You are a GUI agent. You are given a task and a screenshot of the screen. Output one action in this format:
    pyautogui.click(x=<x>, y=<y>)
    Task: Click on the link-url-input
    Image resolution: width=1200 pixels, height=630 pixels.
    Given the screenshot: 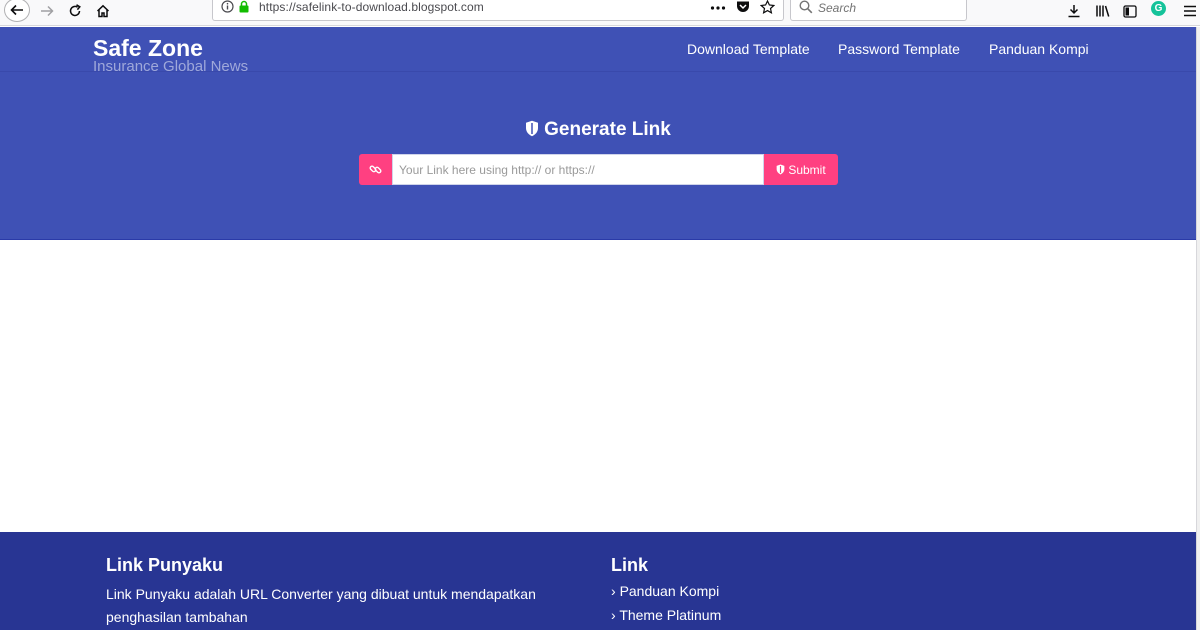 What is the action you would take?
    pyautogui.click(x=578, y=169)
    